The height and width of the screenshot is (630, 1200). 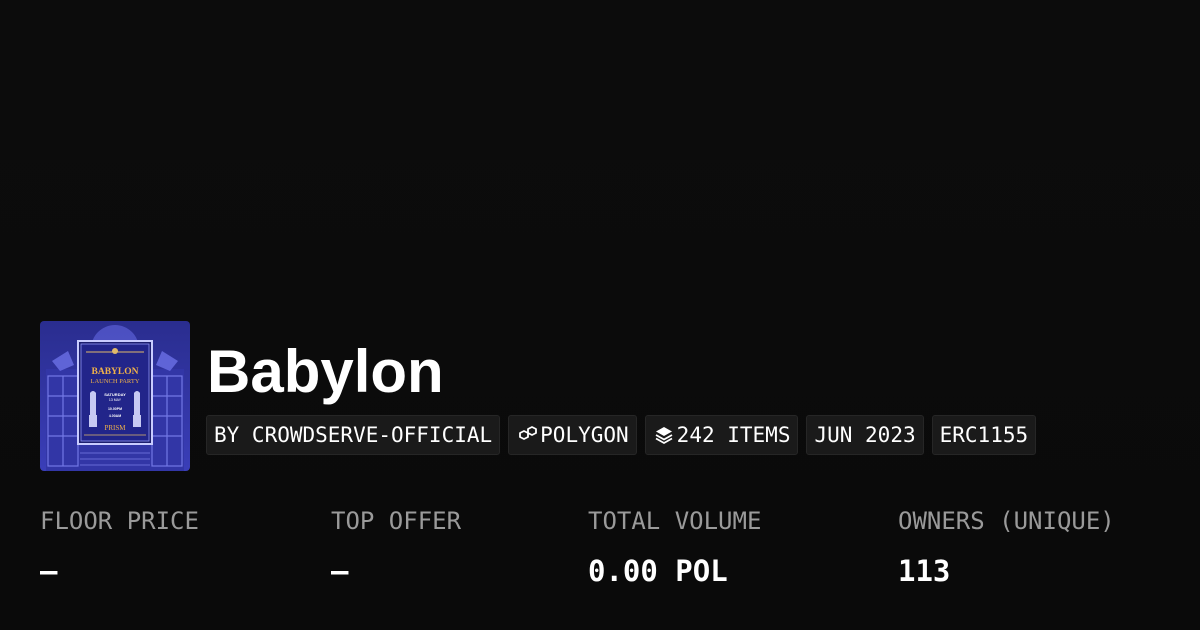 I want to click on stat-floor-price: FLOOR PRICE –, so click(x=119, y=546).